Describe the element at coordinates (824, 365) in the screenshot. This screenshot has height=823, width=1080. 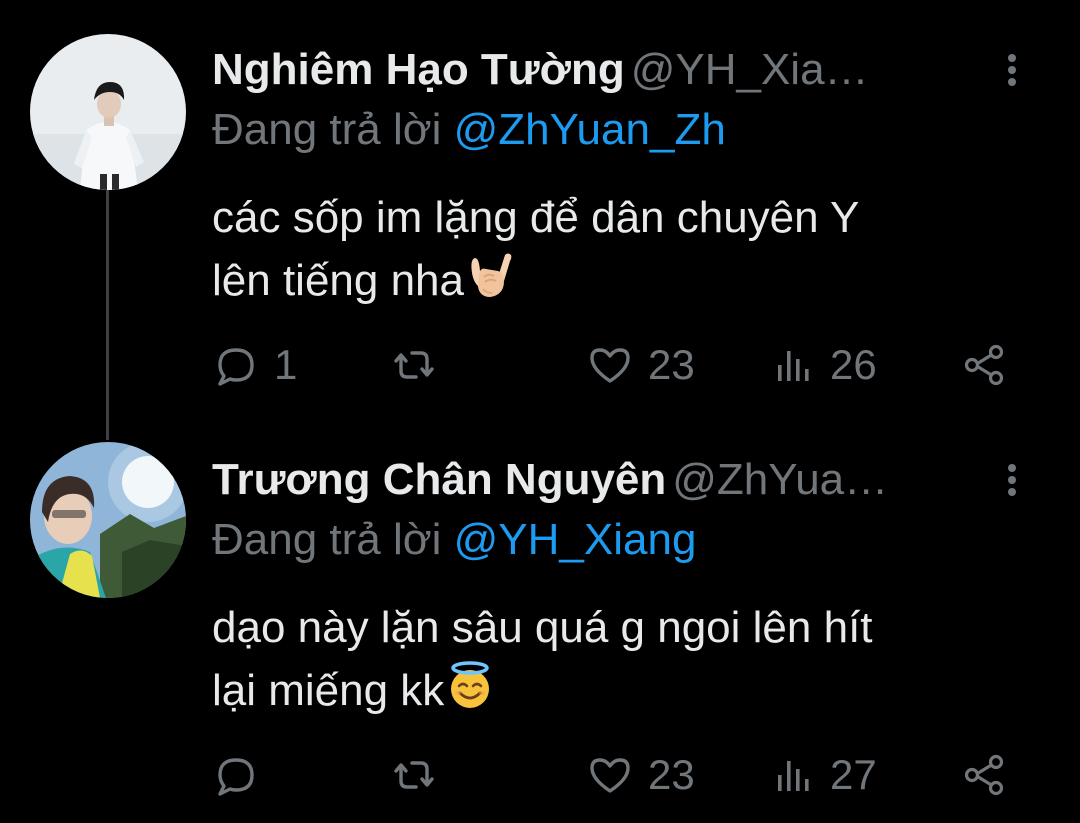
I see `views-button: 26` at that location.